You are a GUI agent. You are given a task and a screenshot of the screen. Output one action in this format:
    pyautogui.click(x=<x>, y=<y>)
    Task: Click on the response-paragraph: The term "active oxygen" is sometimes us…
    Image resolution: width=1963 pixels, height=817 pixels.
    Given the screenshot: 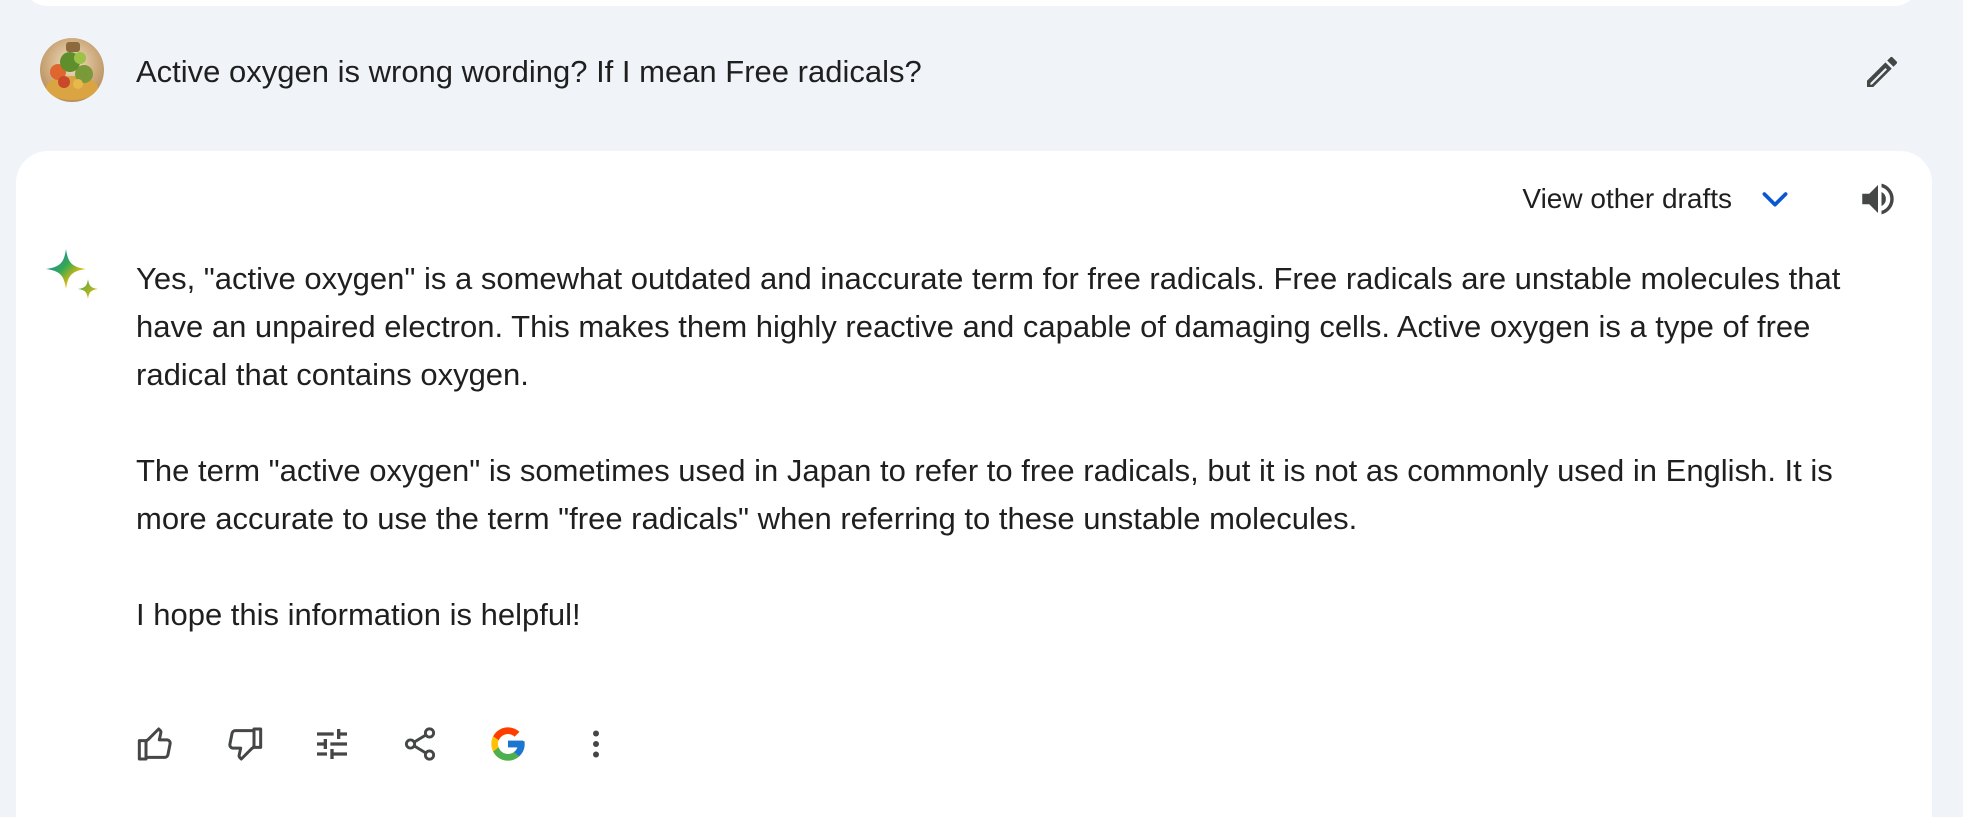 What is the action you would take?
    pyautogui.click(x=984, y=494)
    